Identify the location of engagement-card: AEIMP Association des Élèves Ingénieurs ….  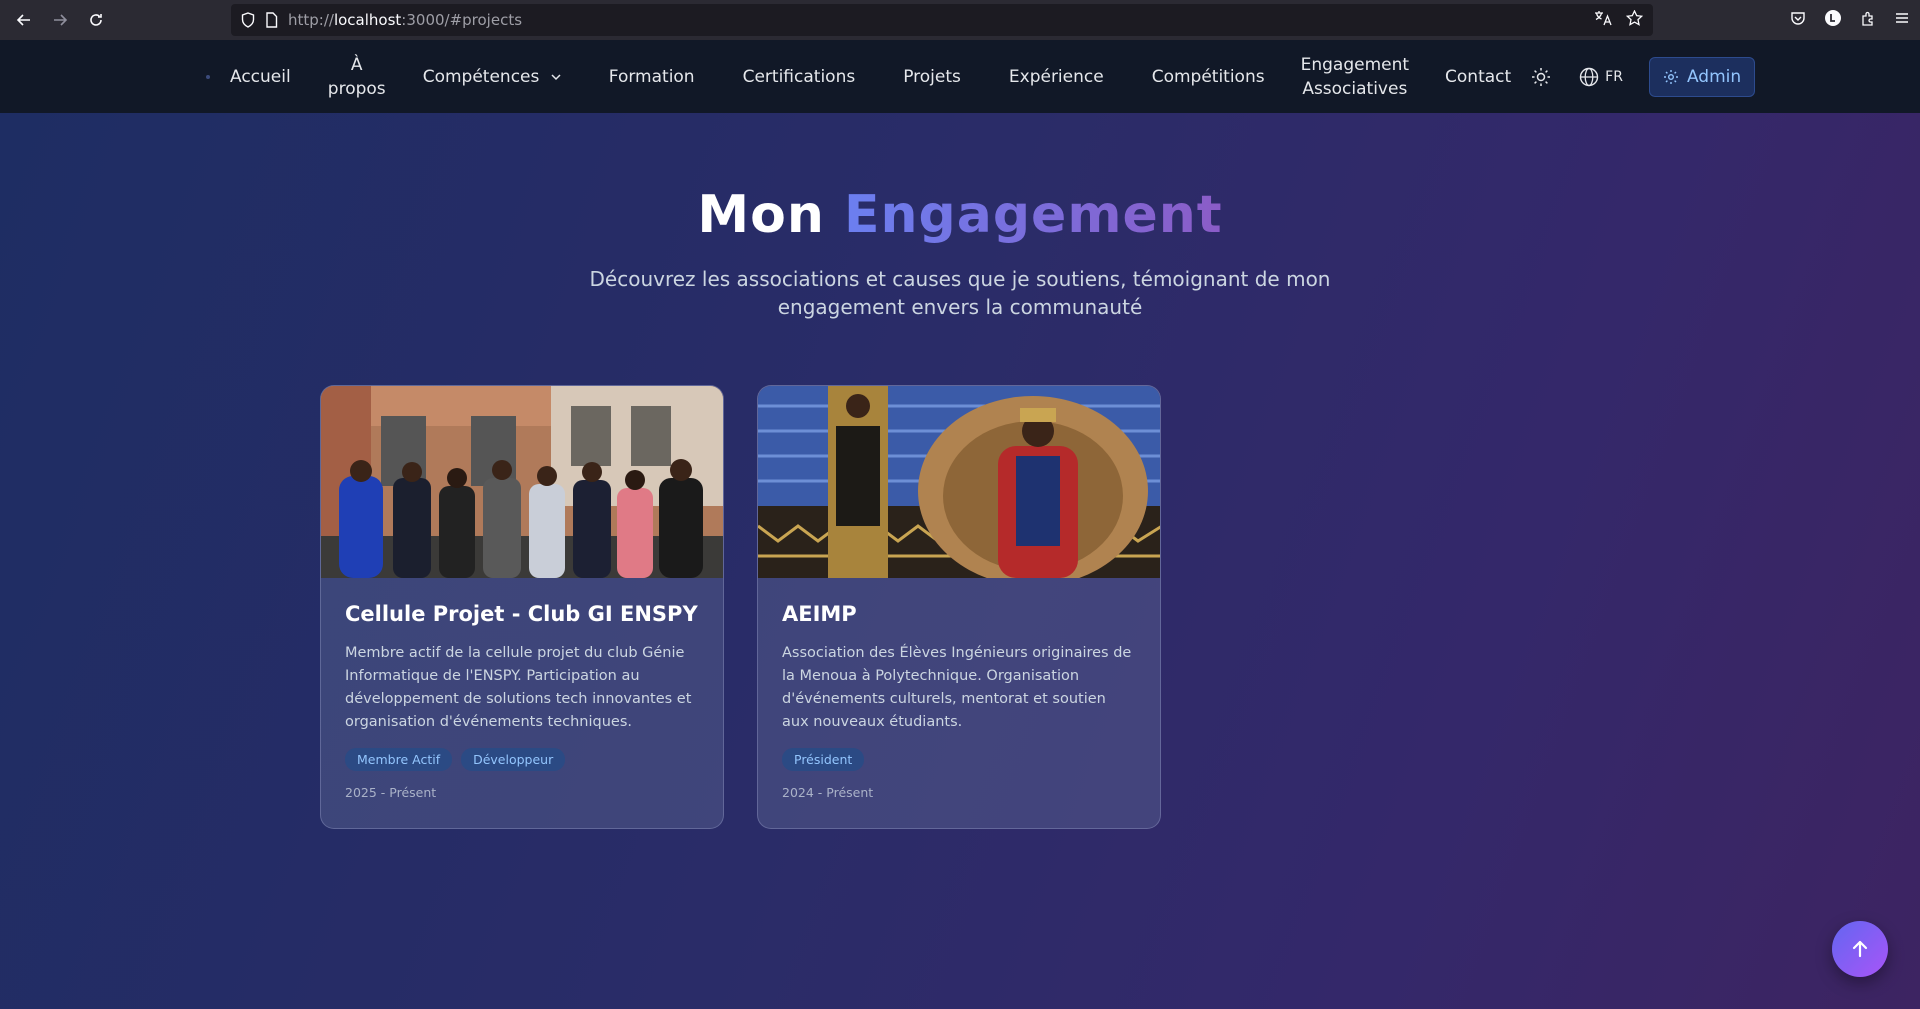
(959, 607).